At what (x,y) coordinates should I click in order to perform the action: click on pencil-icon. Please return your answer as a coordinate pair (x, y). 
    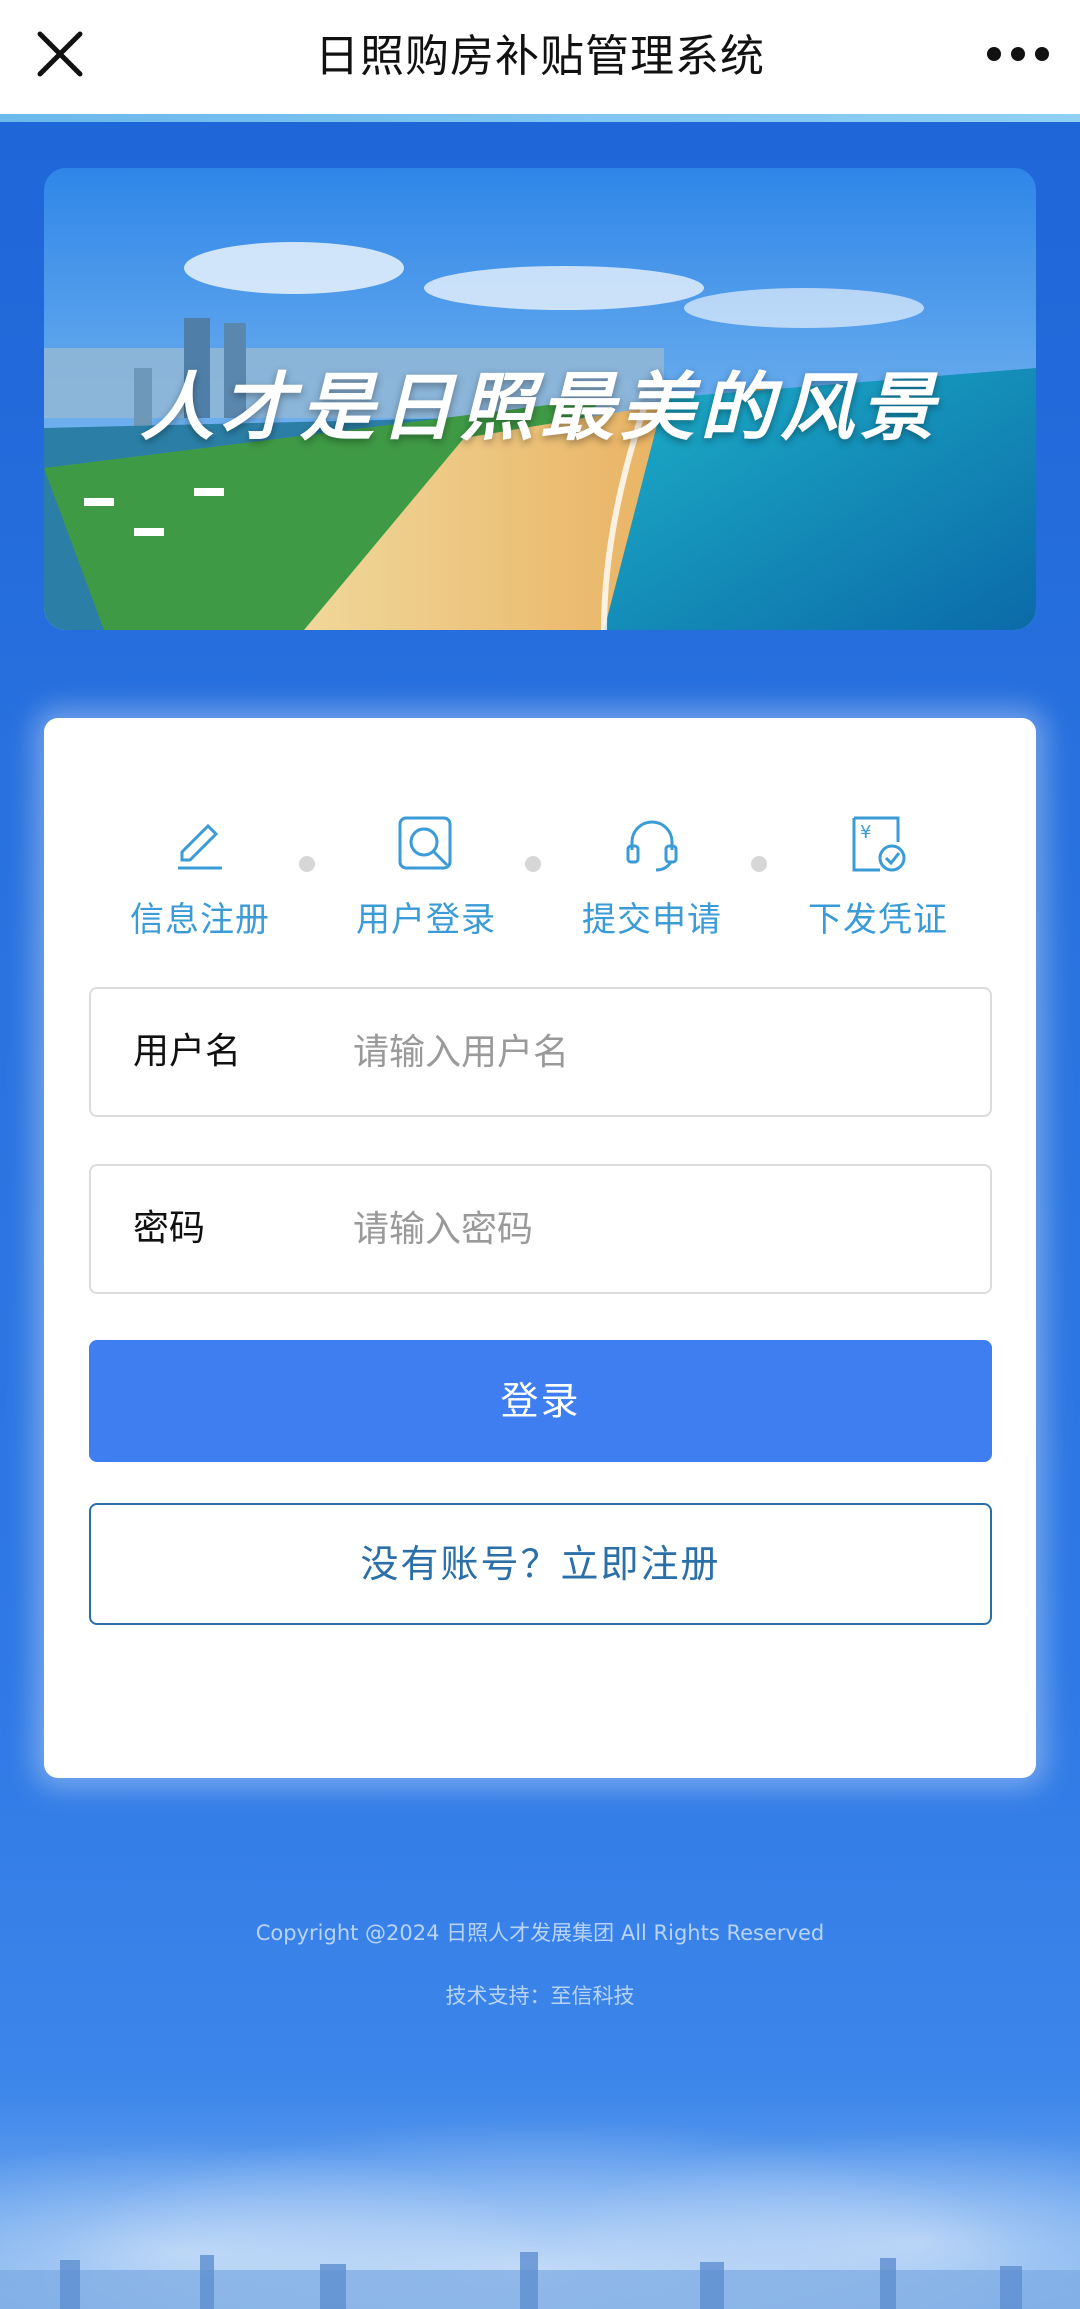
    Looking at the image, I should click on (200, 846).